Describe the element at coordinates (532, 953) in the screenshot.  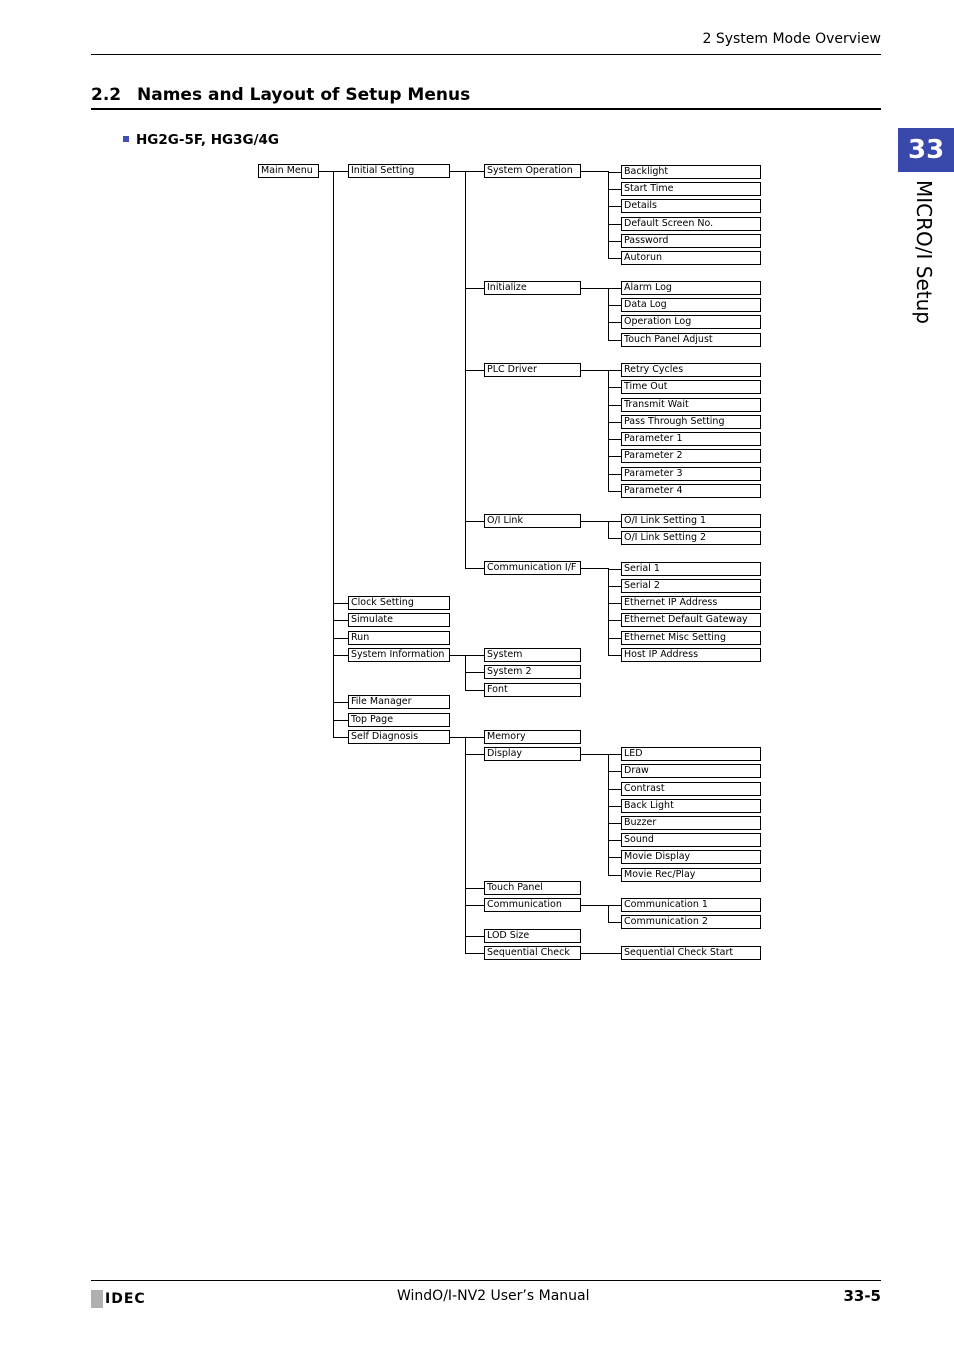
I see `menu-node-sequential-check: Sequential Check` at that location.